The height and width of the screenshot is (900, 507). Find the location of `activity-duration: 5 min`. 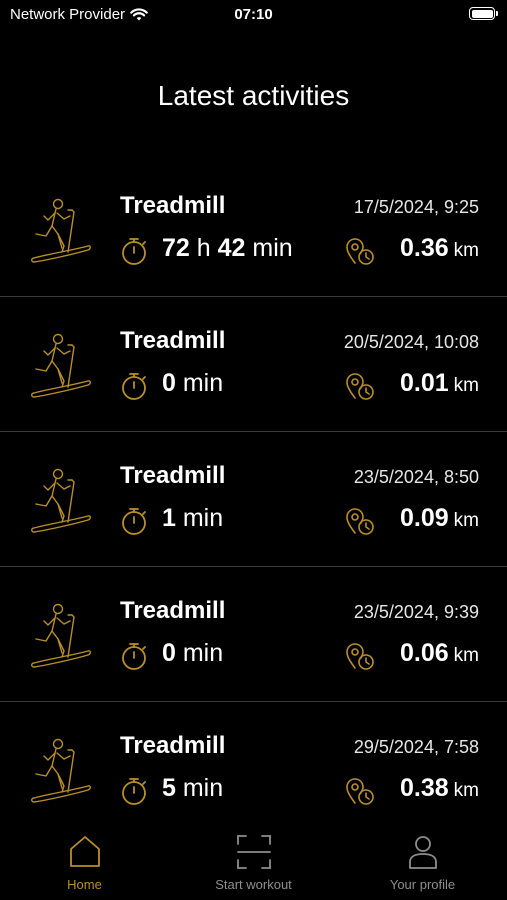

activity-duration: 5 min is located at coordinates (193, 788).